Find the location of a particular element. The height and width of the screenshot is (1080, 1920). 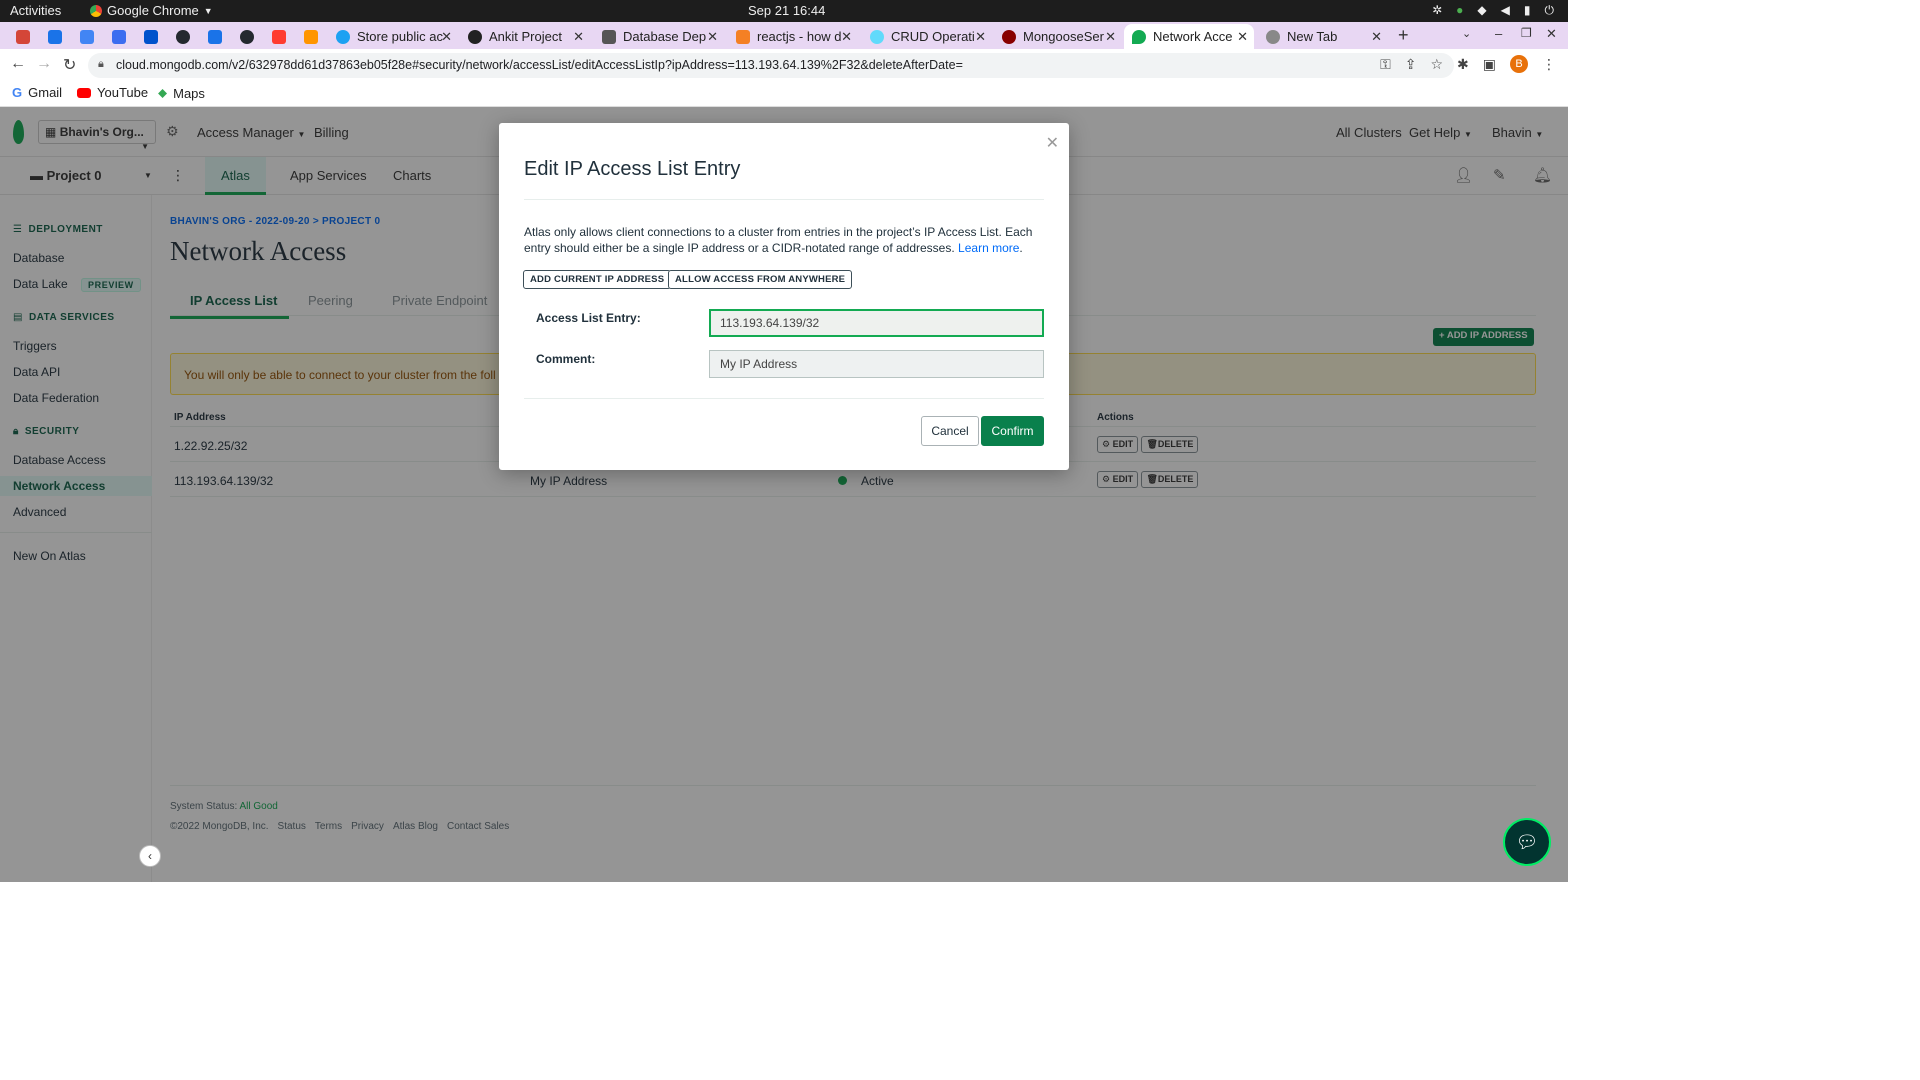

tab-docs is located at coordinates (215, 36).